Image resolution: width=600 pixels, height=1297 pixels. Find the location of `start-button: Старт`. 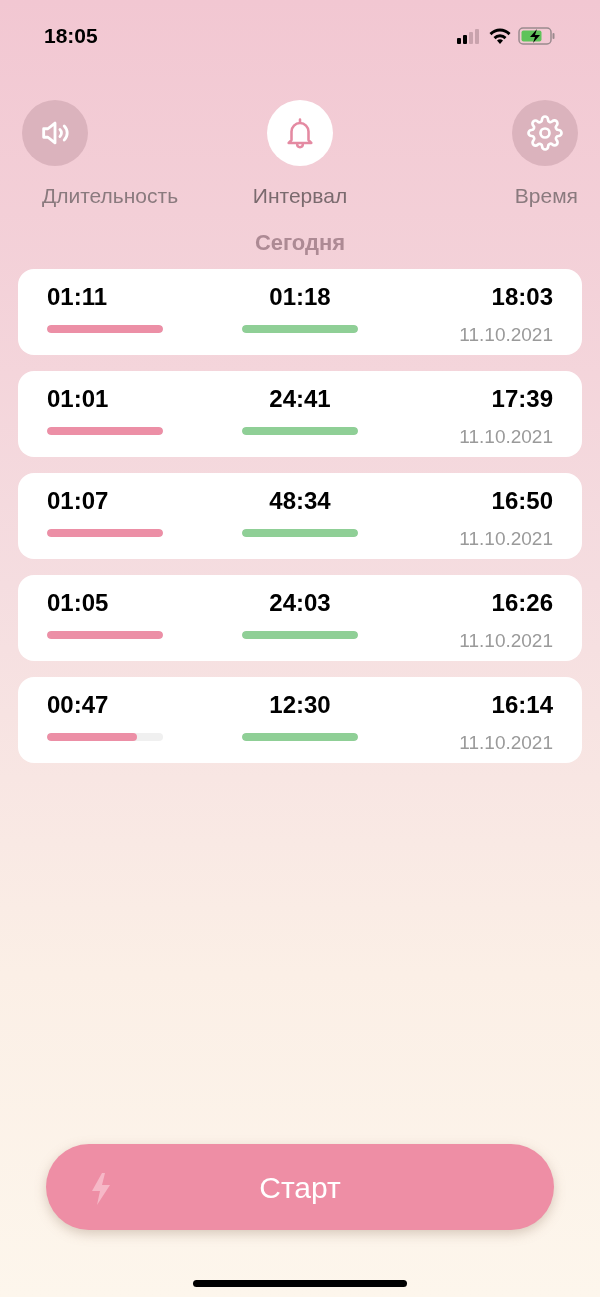

start-button: Старт is located at coordinates (300, 1187).